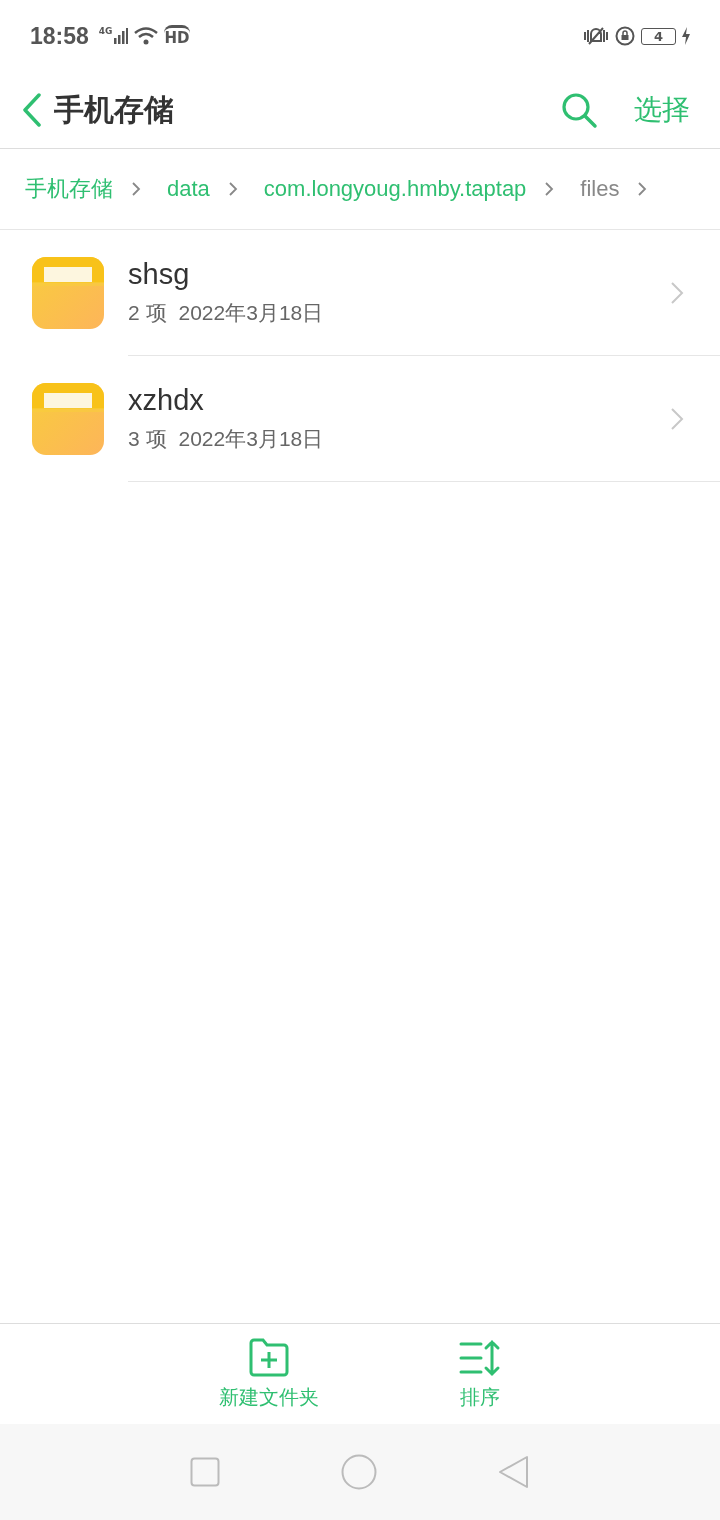  What do you see at coordinates (360, 293) in the screenshot?
I see `folder-row: shsg 2 项 2022年3月18日` at bounding box center [360, 293].